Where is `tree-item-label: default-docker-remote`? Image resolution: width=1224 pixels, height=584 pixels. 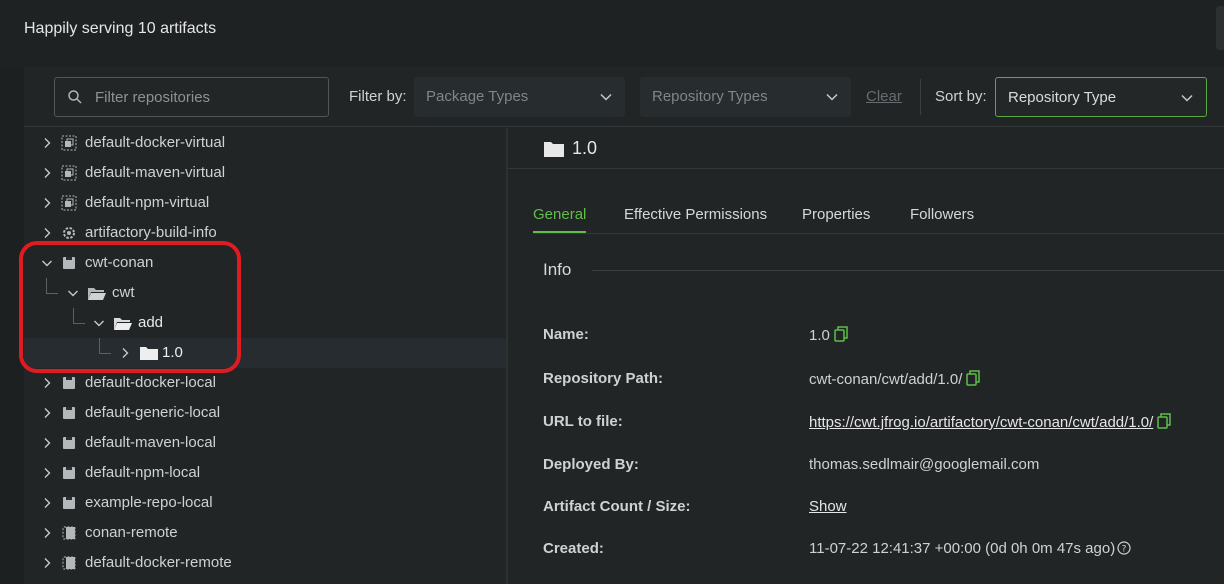 tree-item-label: default-docker-remote is located at coordinates (158, 562).